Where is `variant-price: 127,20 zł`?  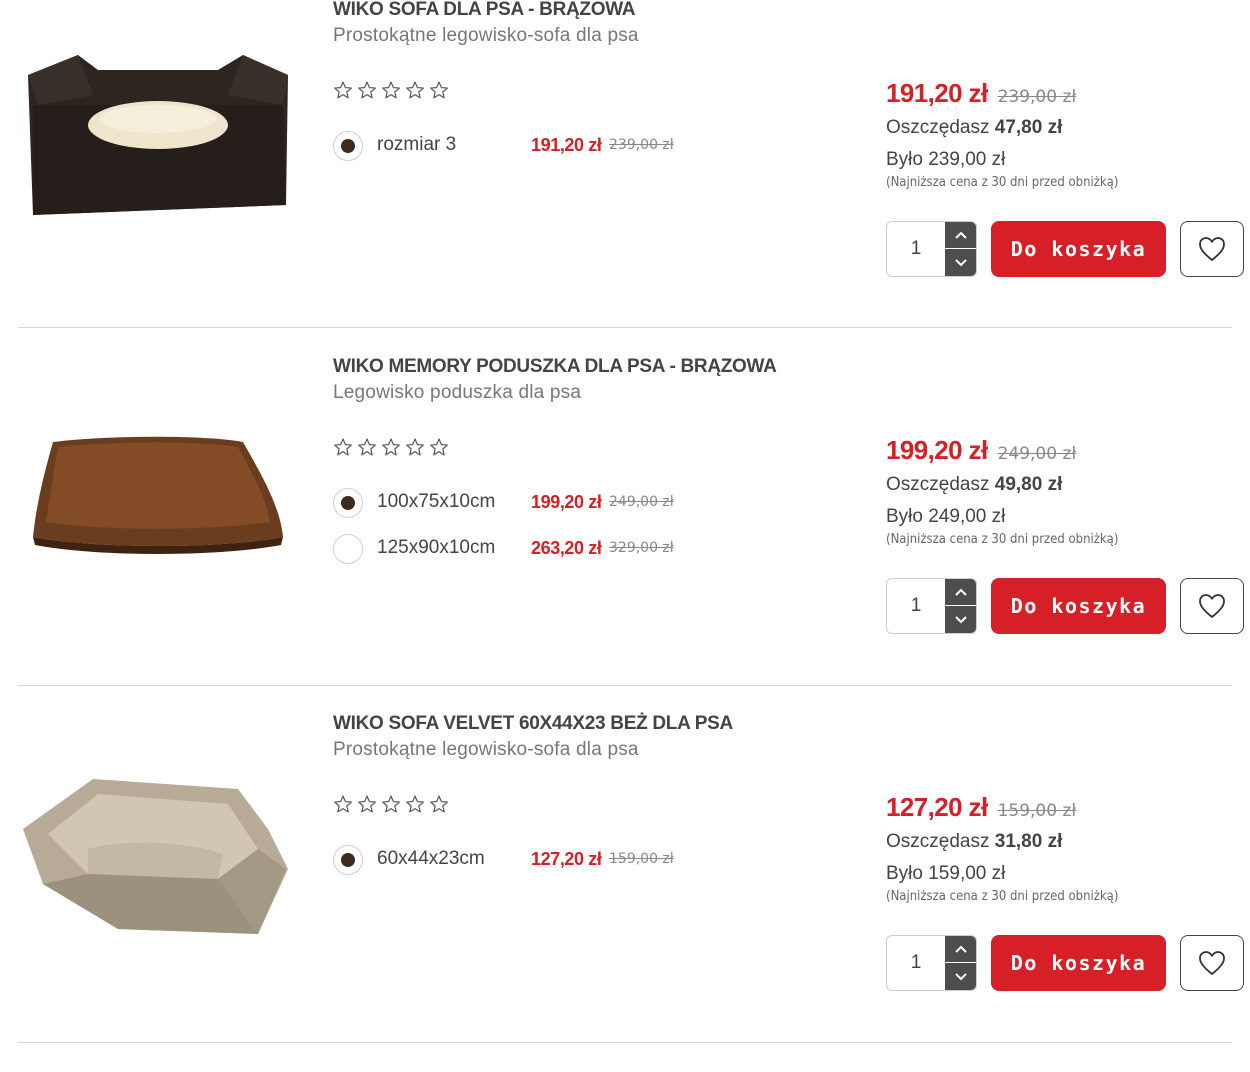
variant-price: 127,20 zł is located at coordinates (566, 859).